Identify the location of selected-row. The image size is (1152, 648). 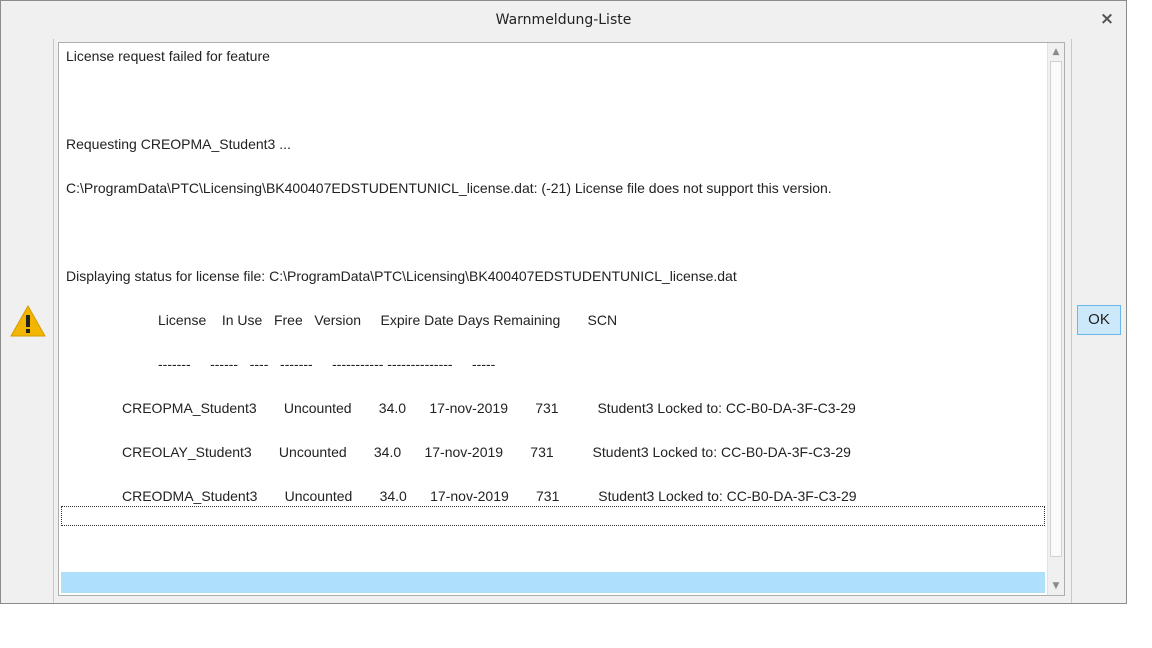
(553, 582).